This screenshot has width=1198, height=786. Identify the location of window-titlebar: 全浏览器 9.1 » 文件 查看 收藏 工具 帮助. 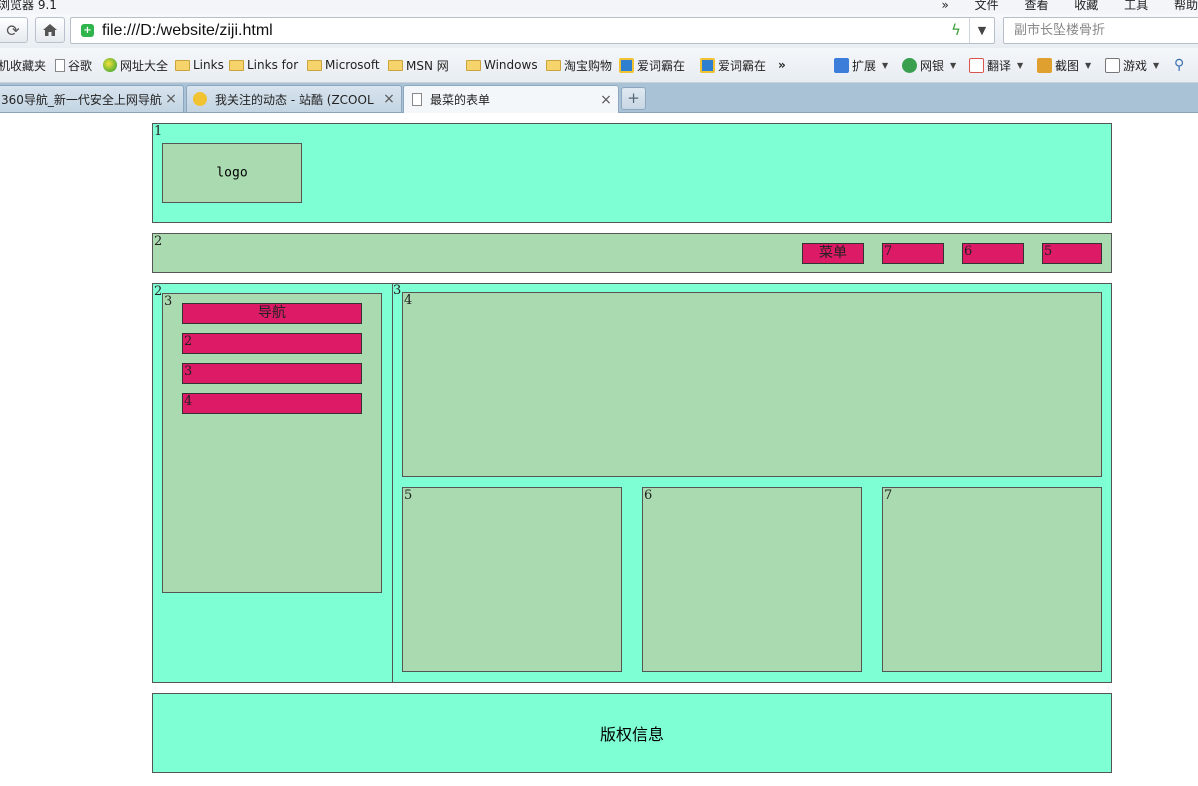
(599, 7).